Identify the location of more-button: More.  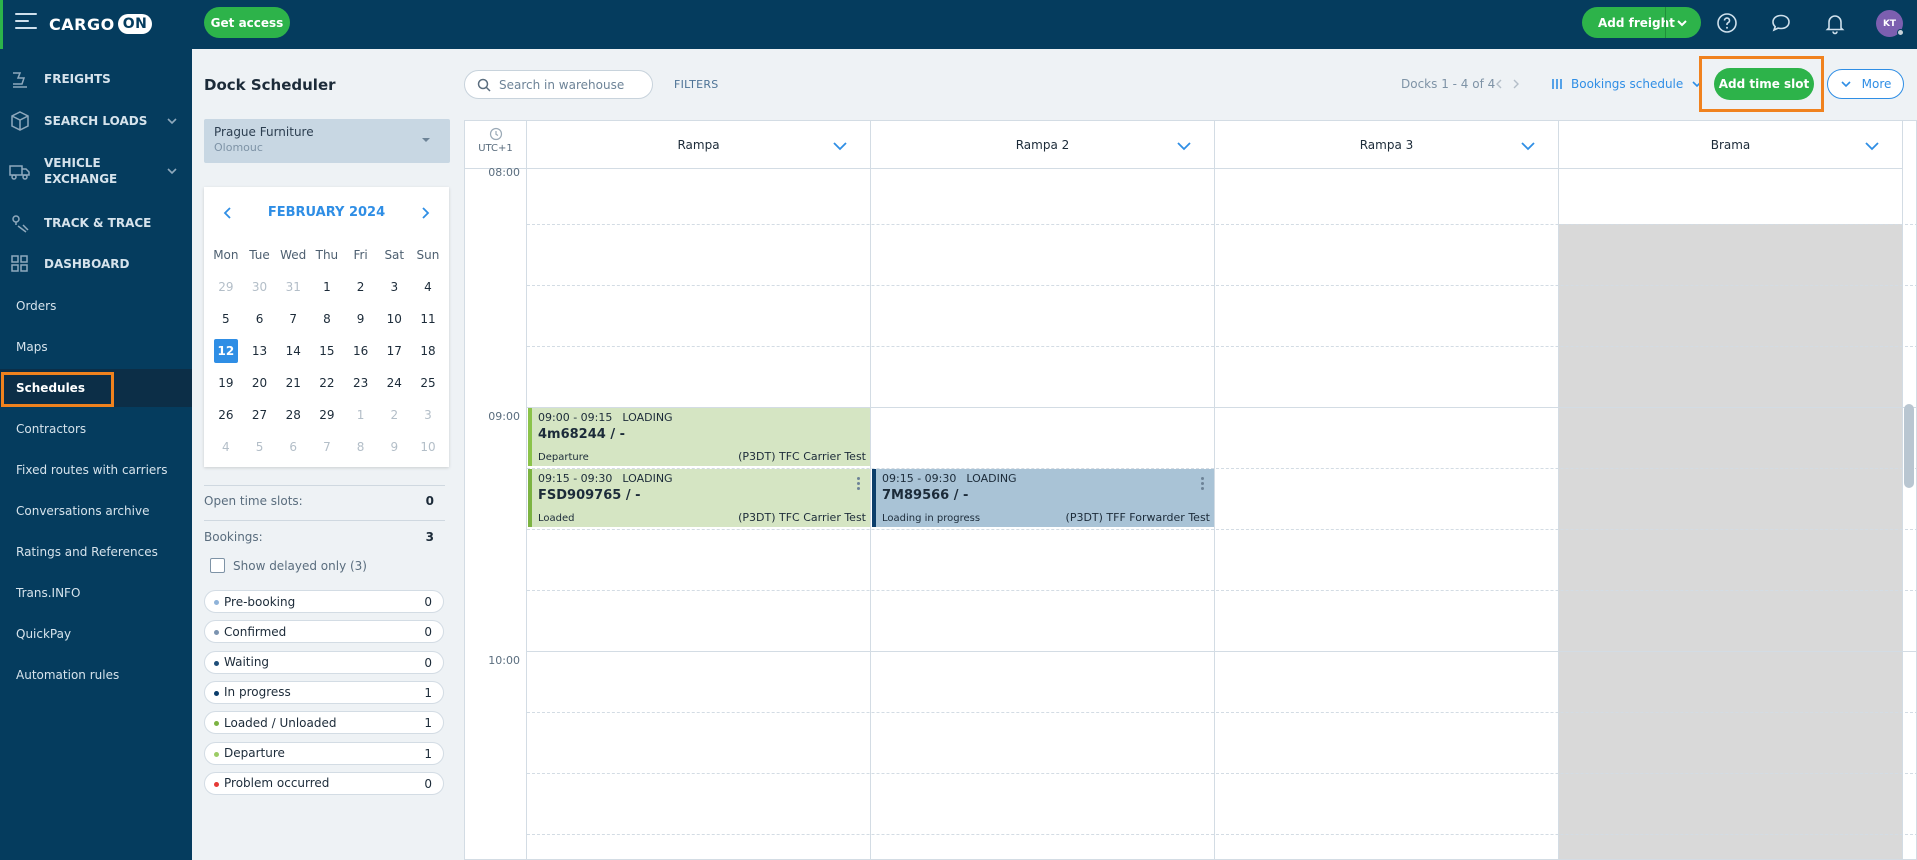
(1865, 84).